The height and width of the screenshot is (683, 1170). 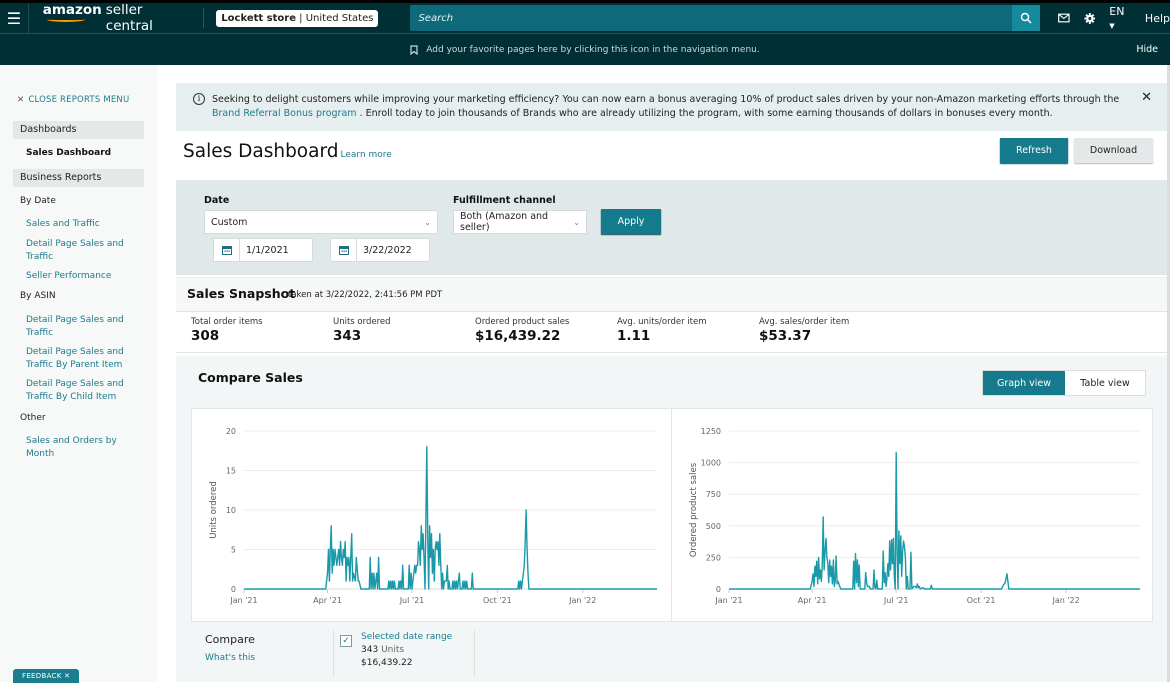 I want to click on sidebar-category-by-asin: By ASIN, so click(x=38, y=296).